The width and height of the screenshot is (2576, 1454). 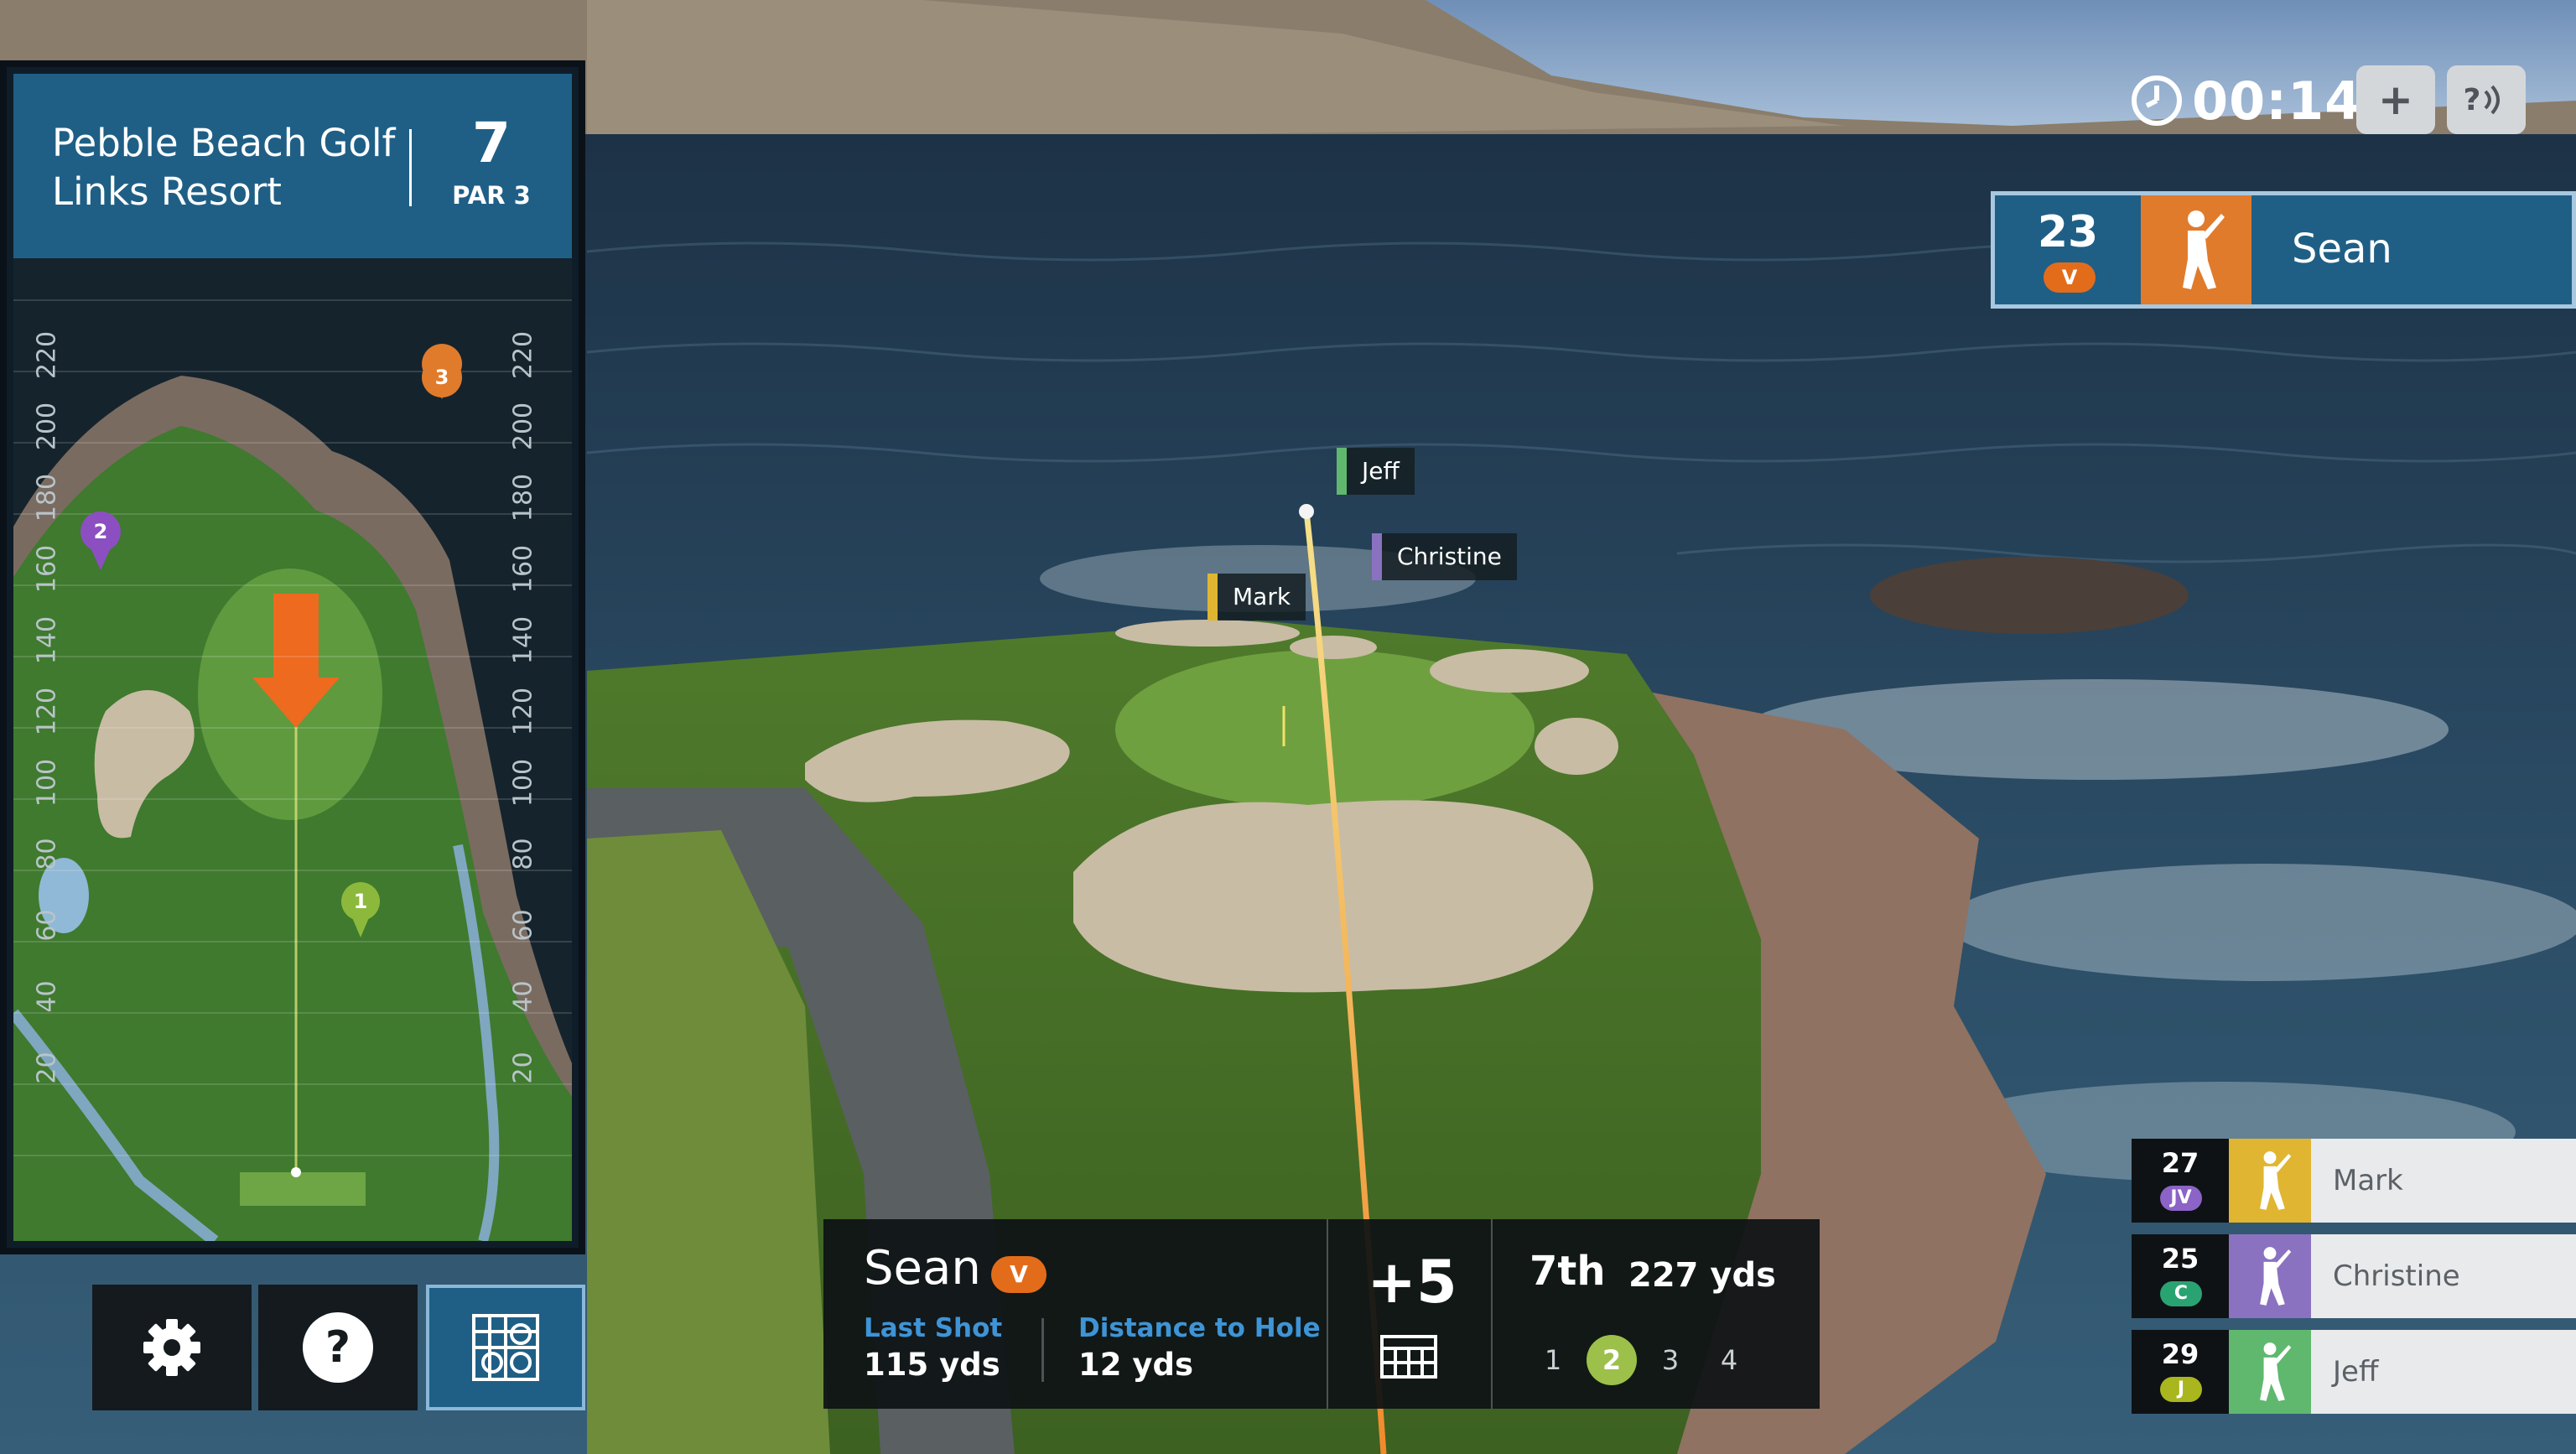 I want to click on help-signal-button: ?, so click(x=2486, y=99).